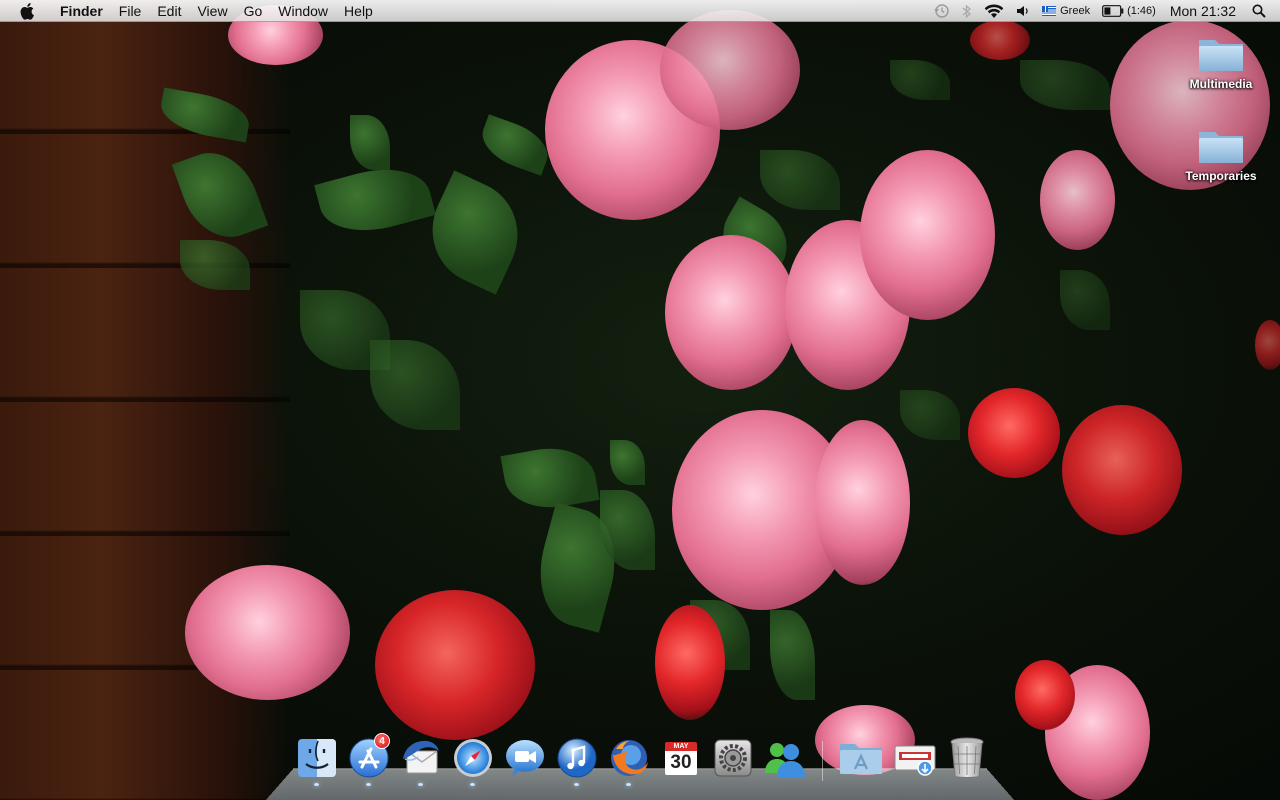 The width and height of the screenshot is (1280, 800). I want to click on menu-app-finder: Finder, so click(81, 11).